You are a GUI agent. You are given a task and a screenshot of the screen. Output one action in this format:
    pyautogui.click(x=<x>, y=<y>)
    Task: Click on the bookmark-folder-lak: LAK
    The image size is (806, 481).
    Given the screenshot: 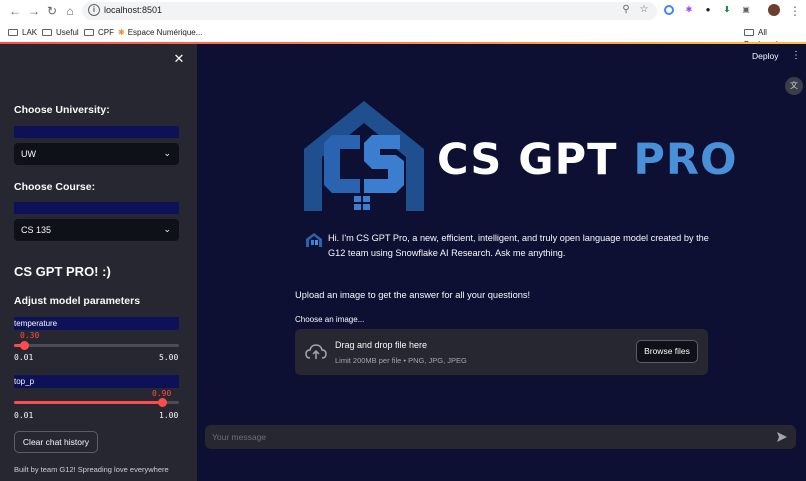 What is the action you would take?
    pyautogui.click(x=22, y=33)
    